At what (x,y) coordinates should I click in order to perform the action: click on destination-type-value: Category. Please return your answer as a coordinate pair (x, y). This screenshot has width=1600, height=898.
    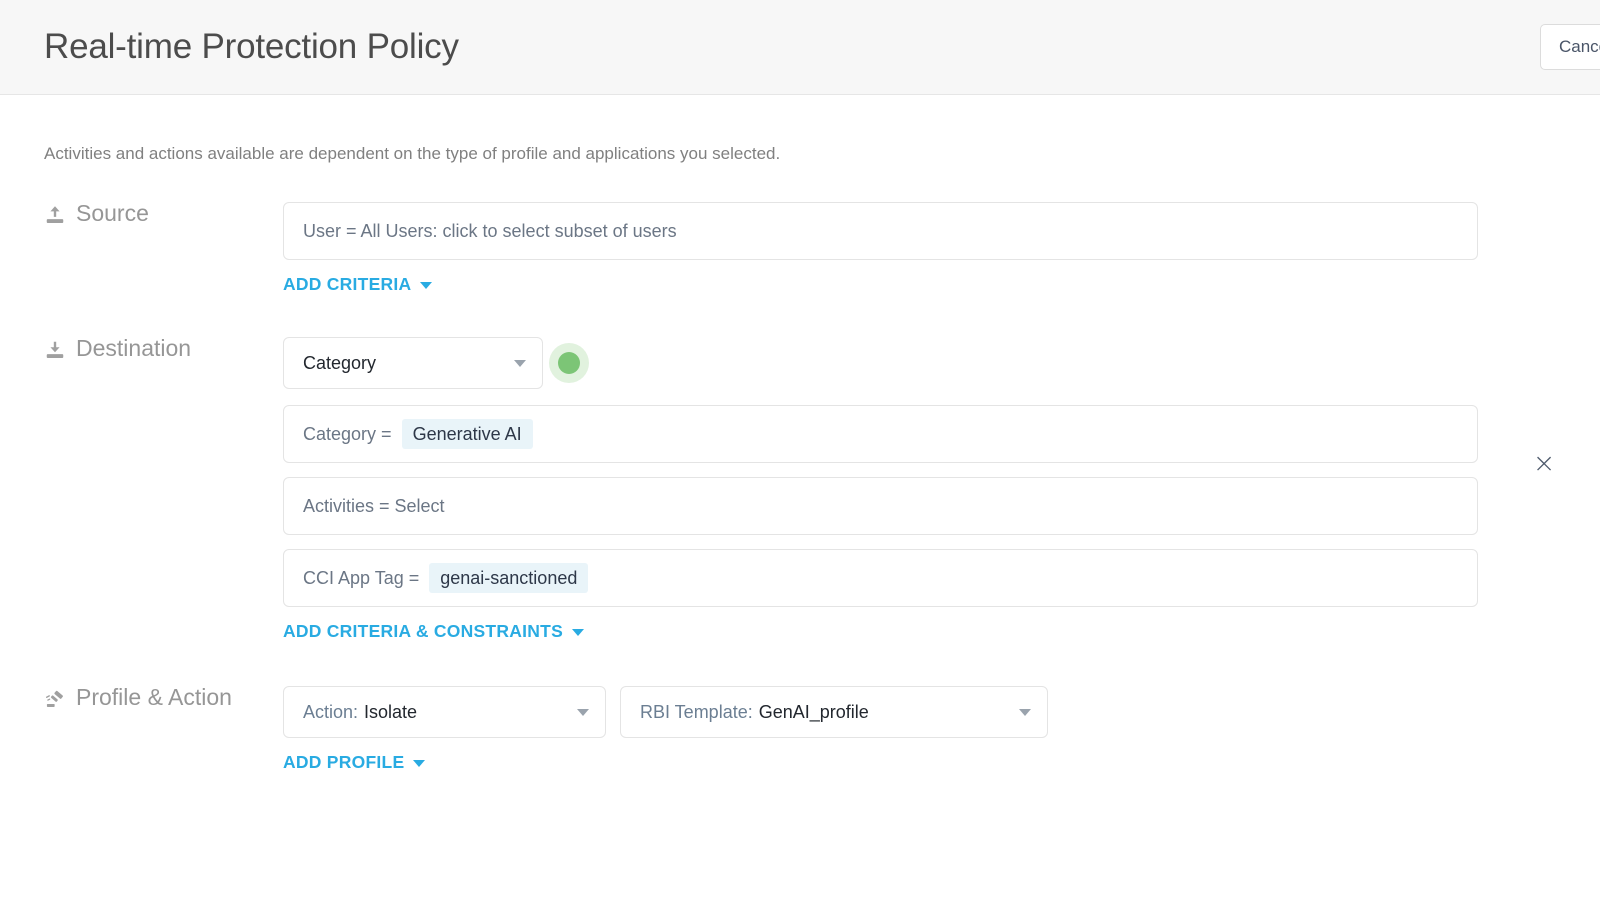
    Looking at the image, I should click on (340, 362).